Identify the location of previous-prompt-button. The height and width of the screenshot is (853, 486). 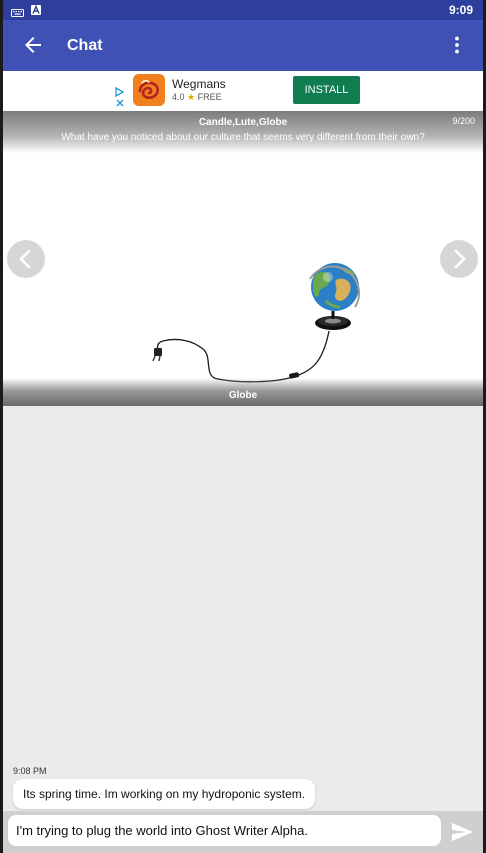
(26, 259).